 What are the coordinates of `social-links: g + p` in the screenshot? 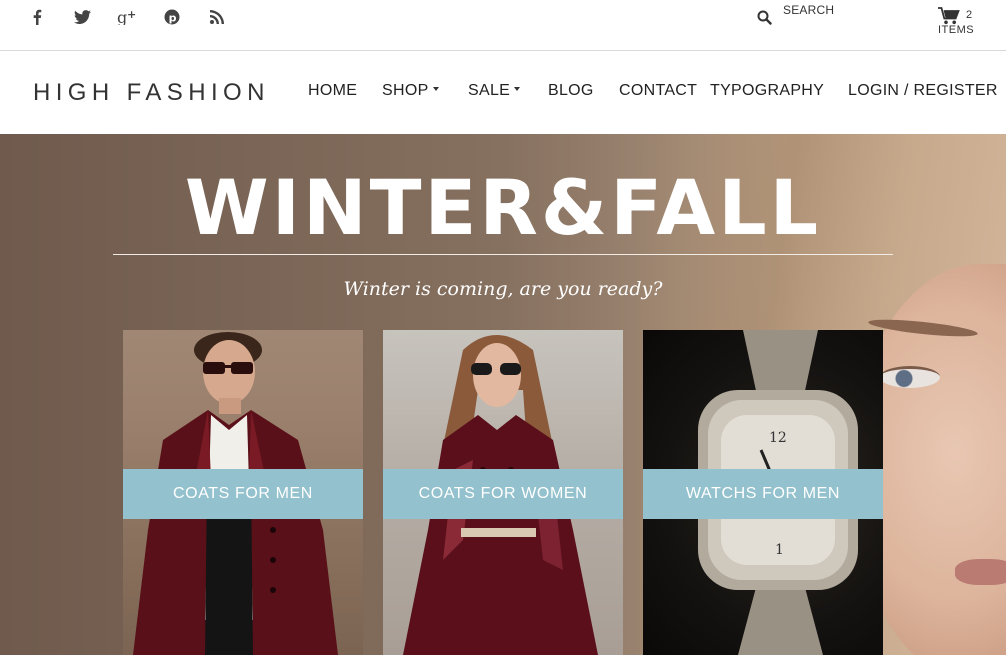 It's located at (138, 17).